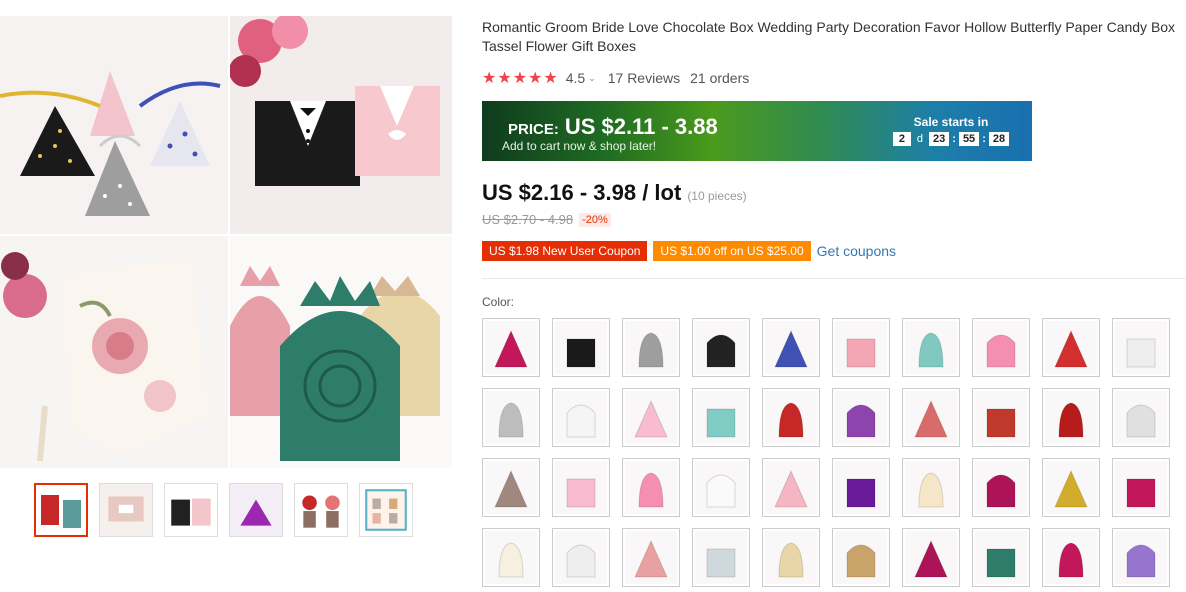 The image size is (1186, 592). Describe the element at coordinates (341, 352) in the screenshot. I see `product-image-crown-boxes` at that location.